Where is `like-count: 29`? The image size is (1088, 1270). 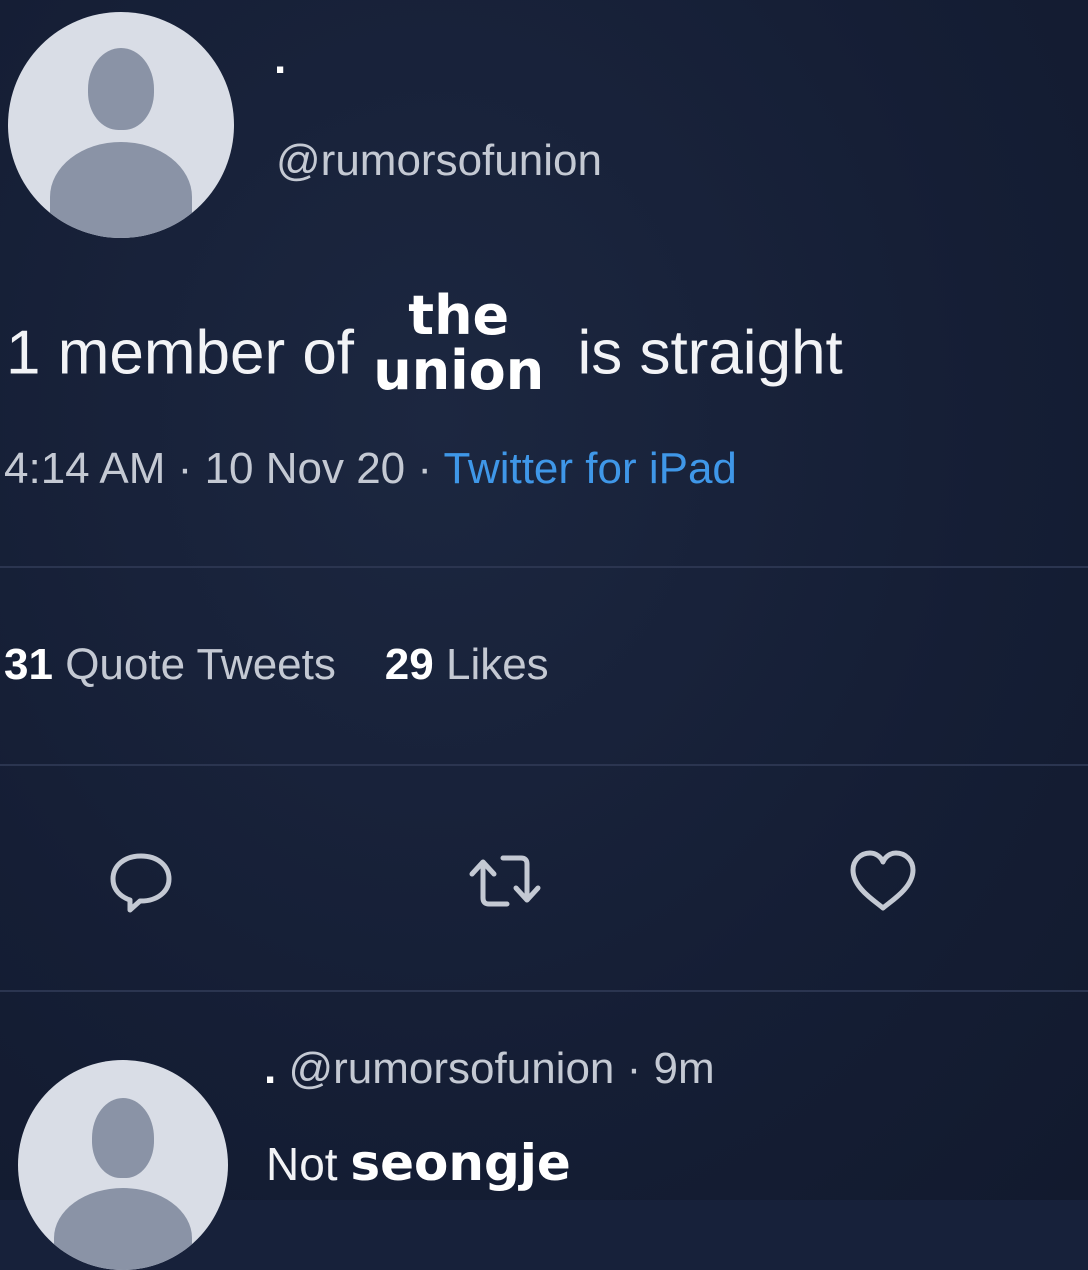
like-count: 29 is located at coordinates (409, 664).